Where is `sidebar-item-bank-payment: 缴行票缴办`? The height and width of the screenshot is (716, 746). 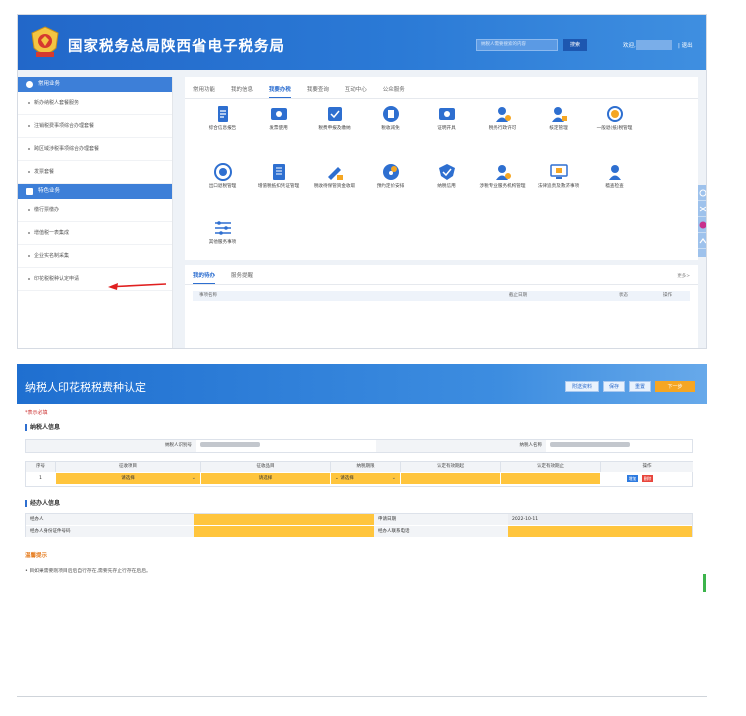
sidebar-item-bank-payment: 缴行票缴办 is located at coordinates (95, 210).